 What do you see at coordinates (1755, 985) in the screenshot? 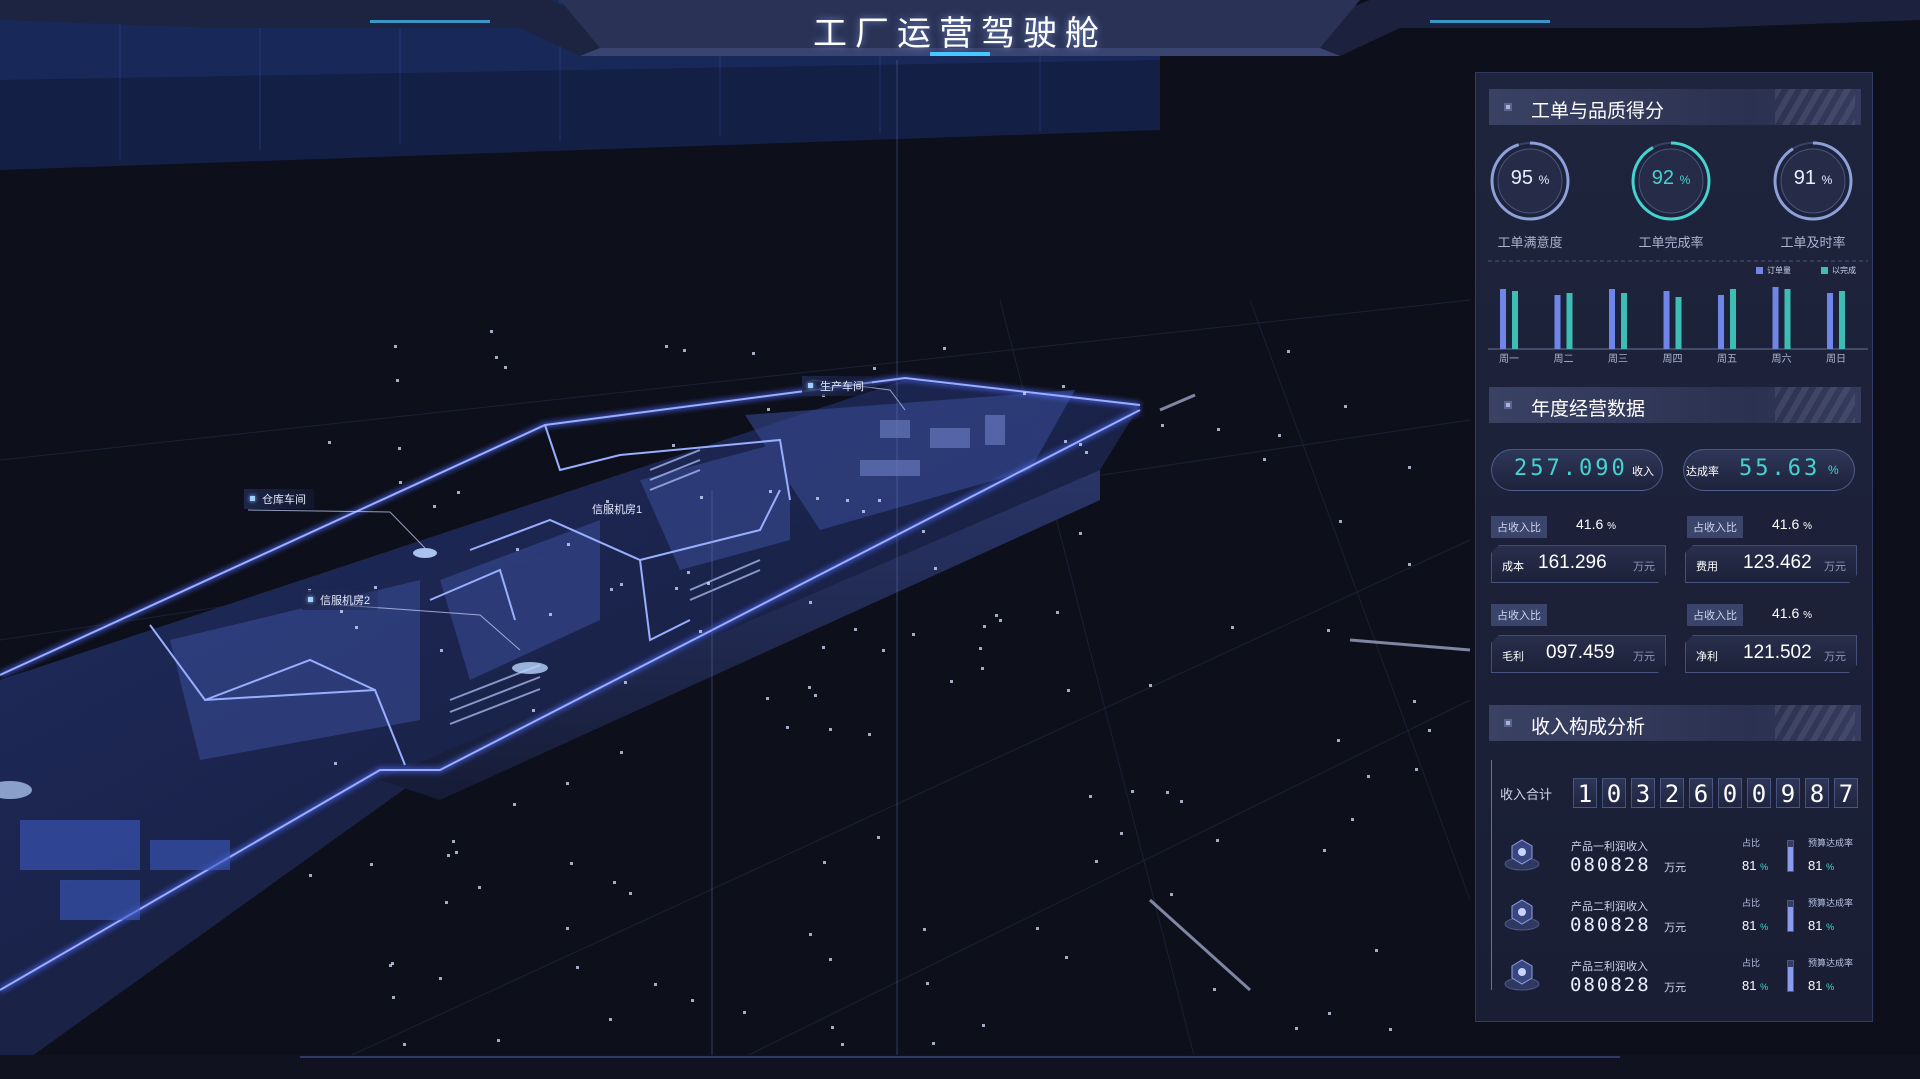
I see `share-value: 81 %` at bounding box center [1755, 985].